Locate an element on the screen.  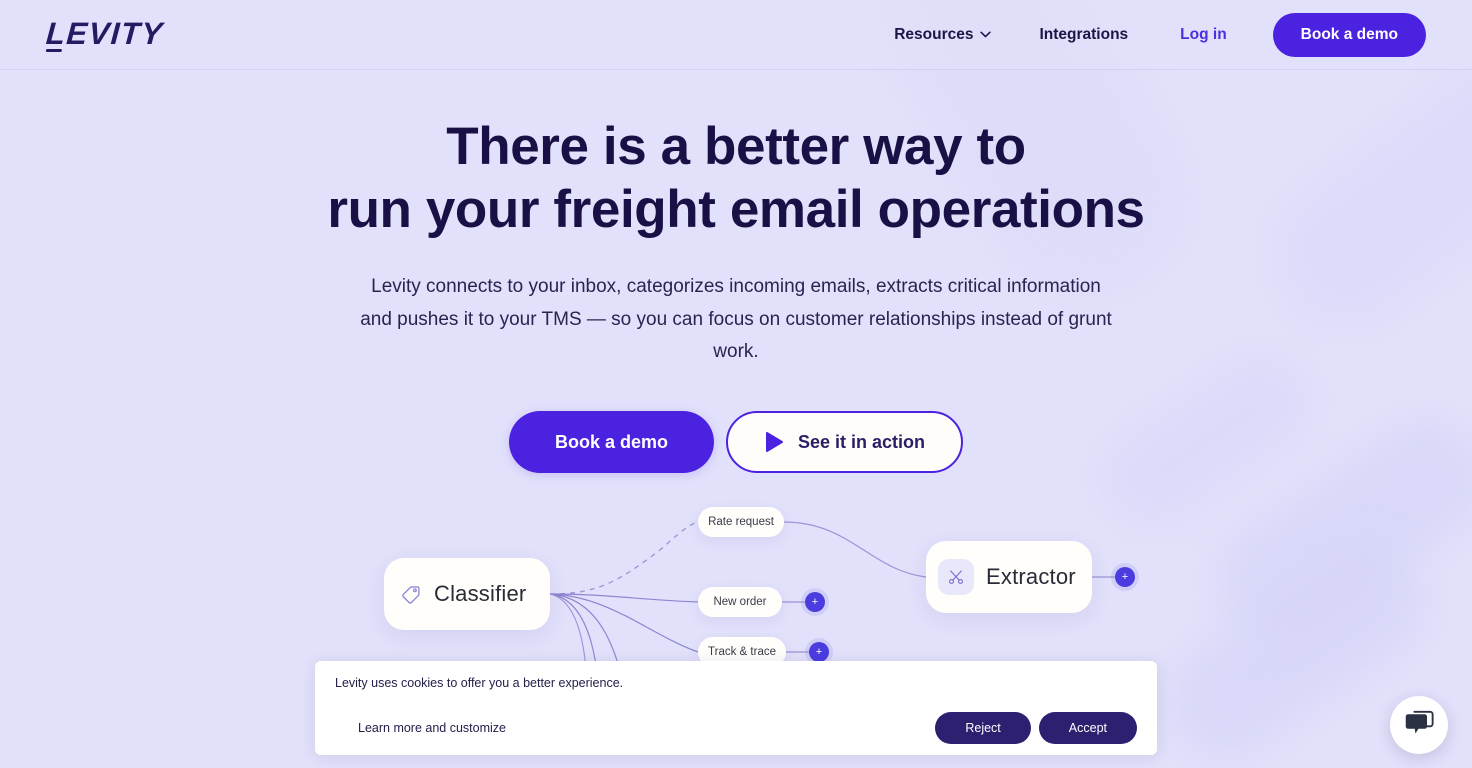
flow-branch-new-order: New order is located at coordinates (740, 602).